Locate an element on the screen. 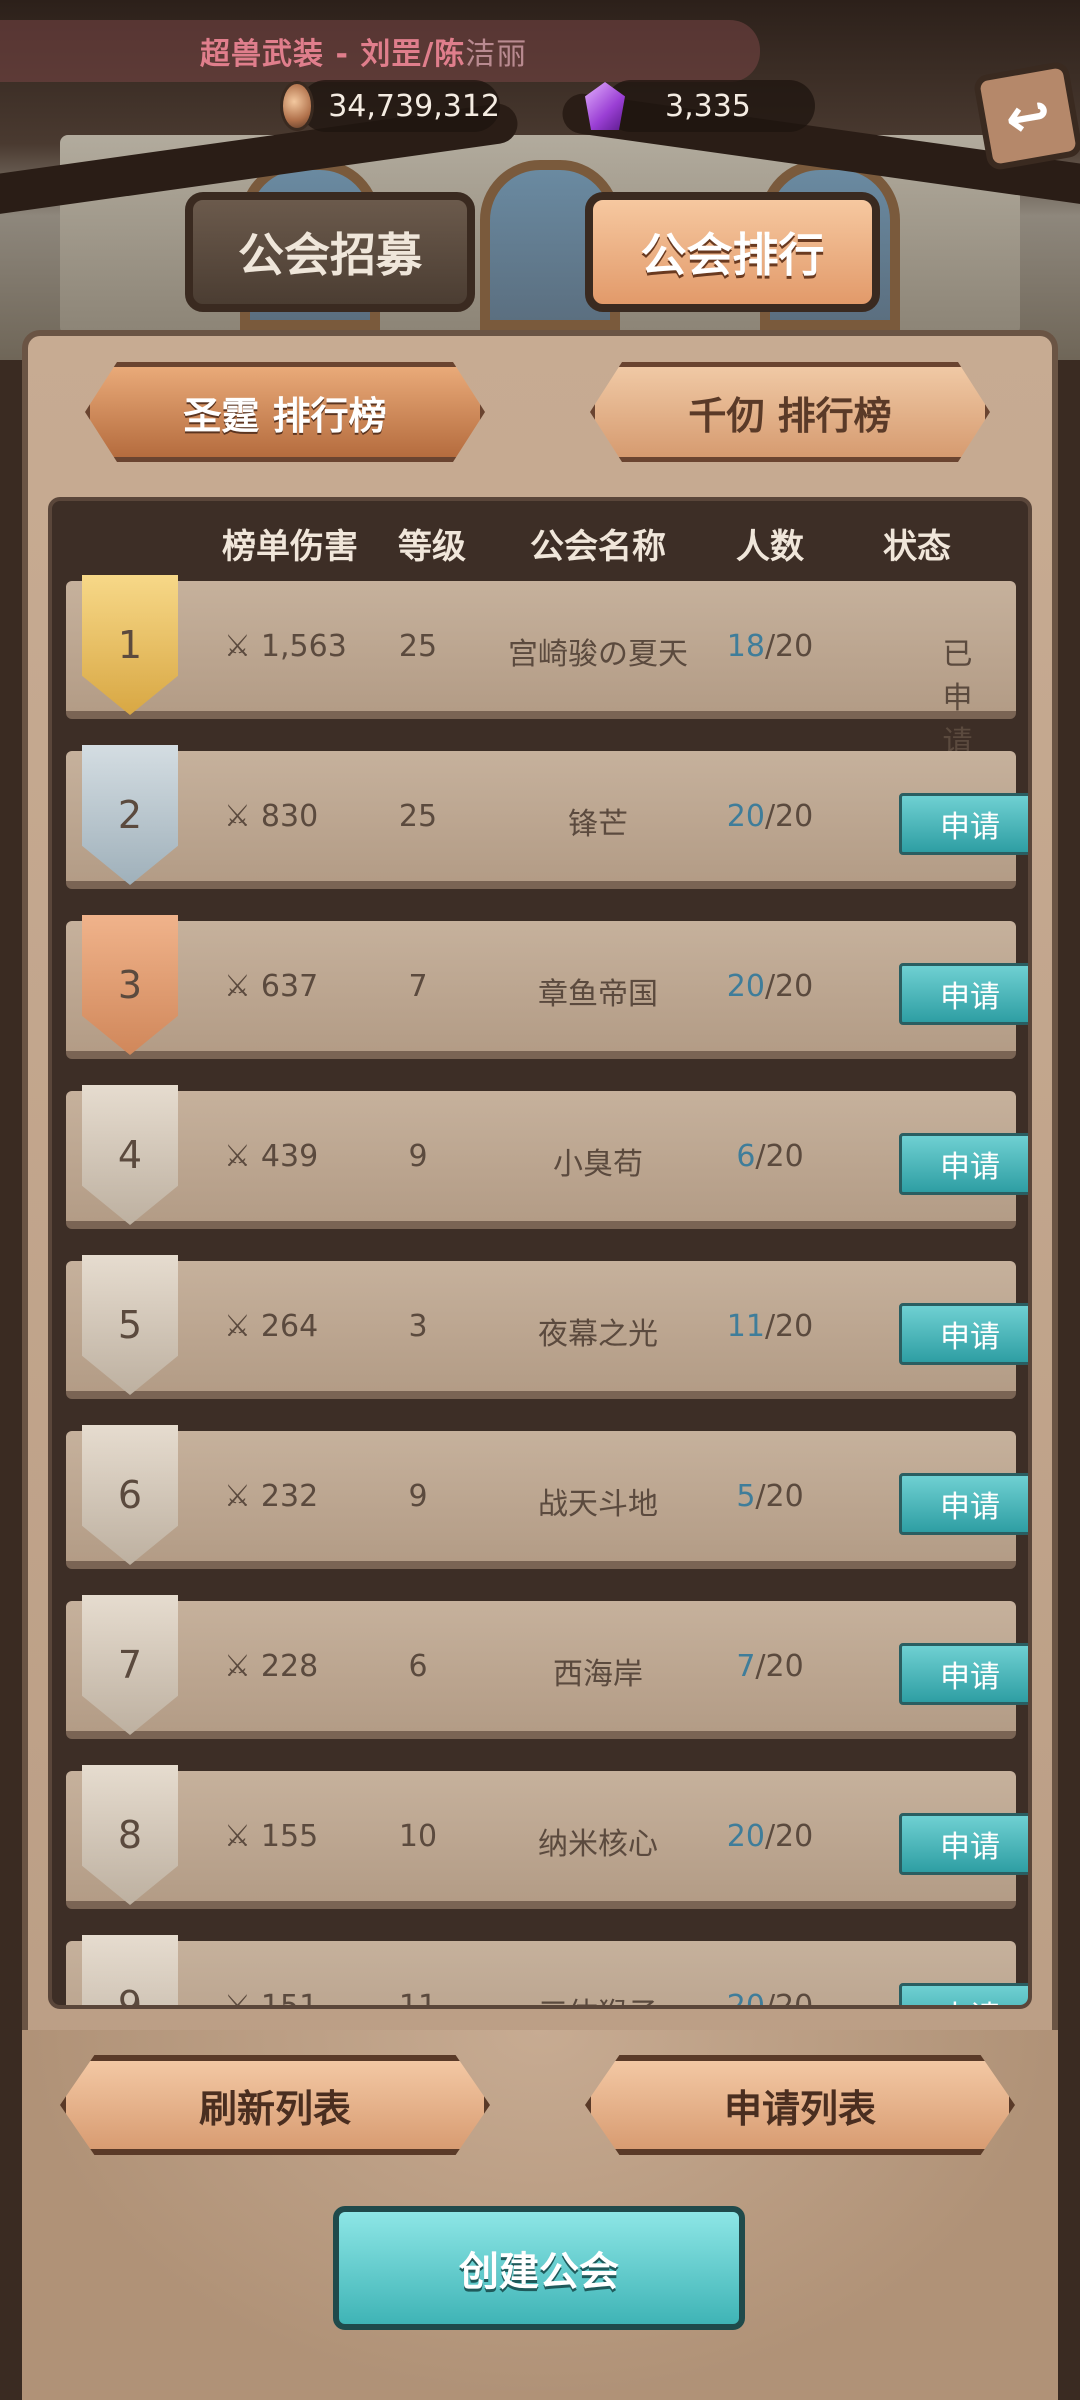 Image resolution: width=1080 pixels, height=2400 pixels. header-members: 人数 is located at coordinates (770, 547).